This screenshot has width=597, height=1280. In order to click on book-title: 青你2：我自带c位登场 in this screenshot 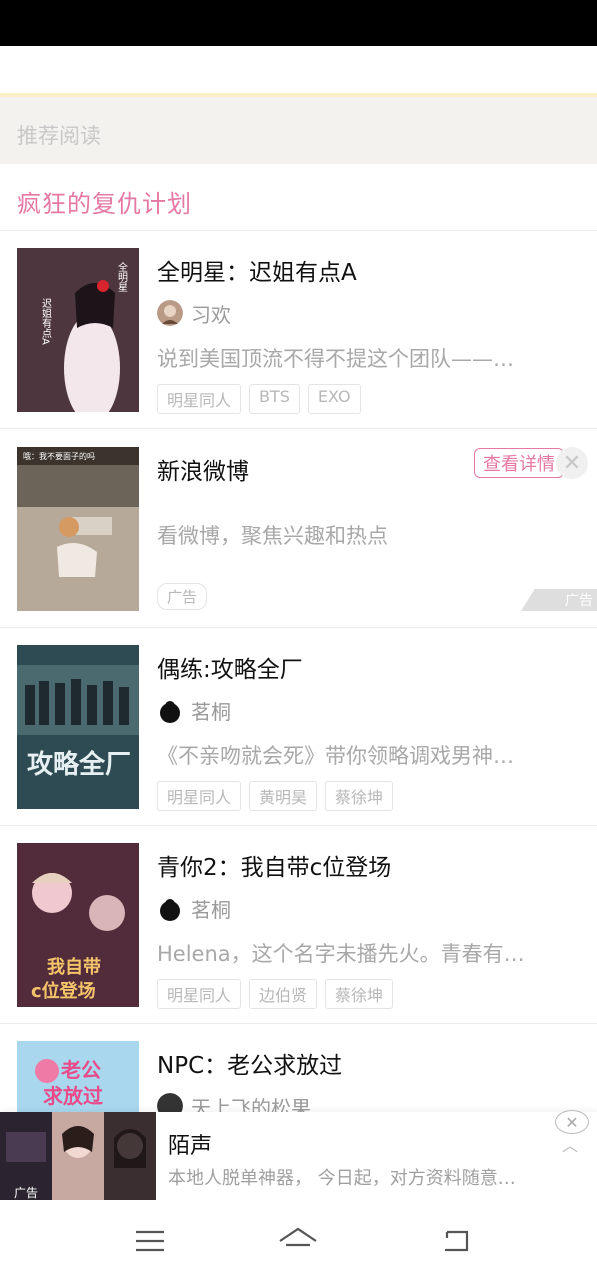, I will do `click(274, 868)`.